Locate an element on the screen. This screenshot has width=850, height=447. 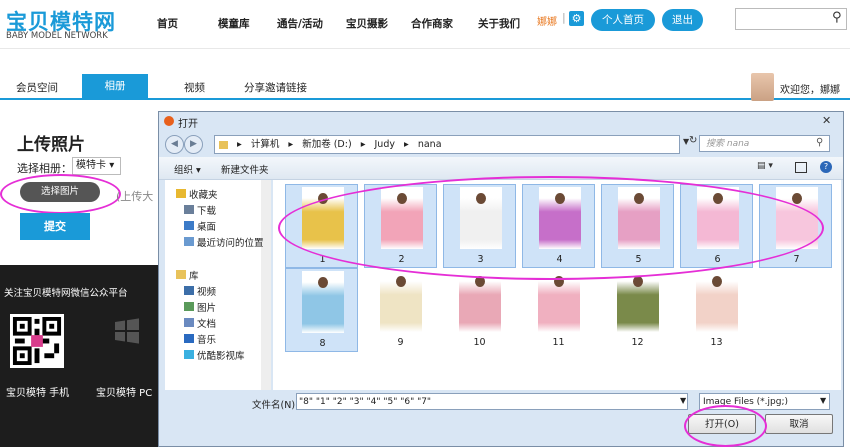
file-name-label: 8 is located at coordinates (322, 343).